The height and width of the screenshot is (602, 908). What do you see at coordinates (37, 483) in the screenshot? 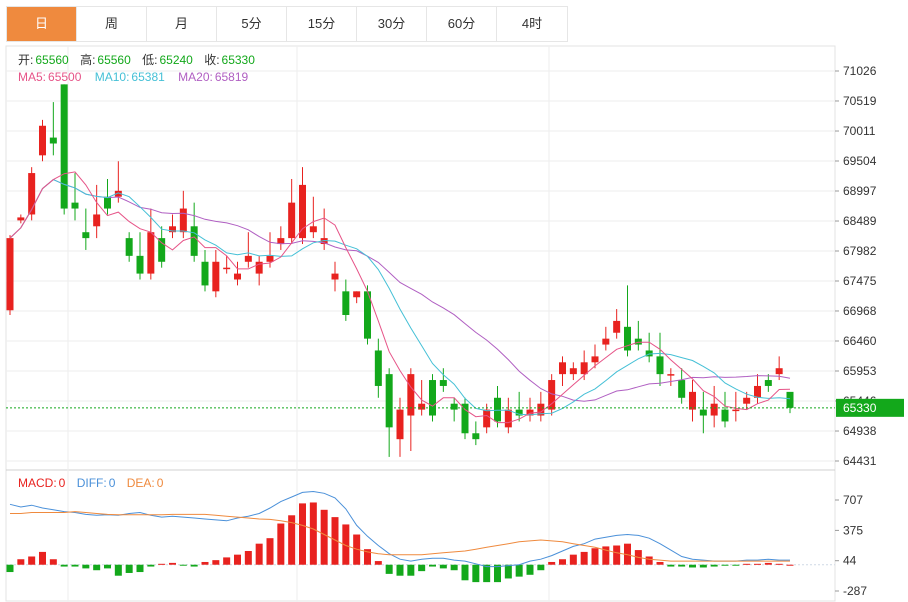
I see `macd-label: MACD:` at bounding box center [37, 483].